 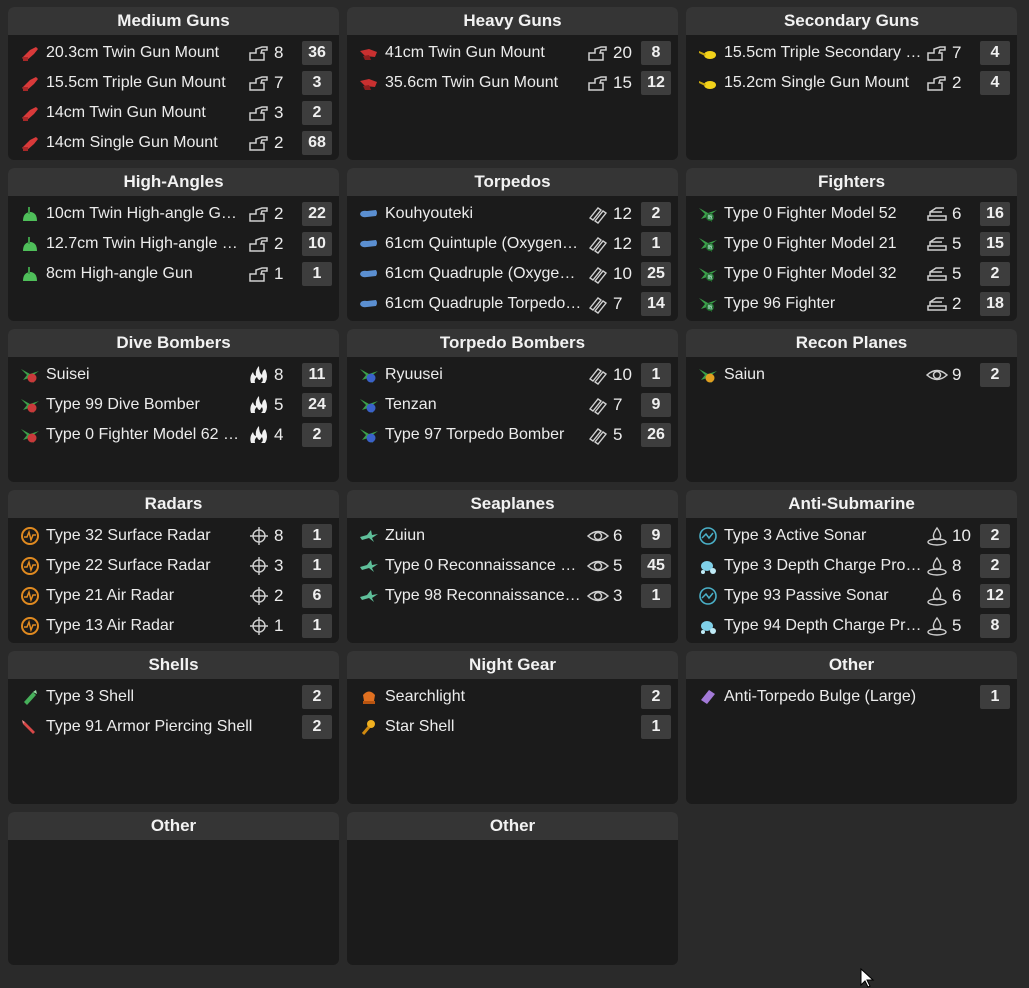 What do you see at coordinates (708, 626) in the screenshot?
I see `depth-charge-icon` at bounding box center [708, 626].